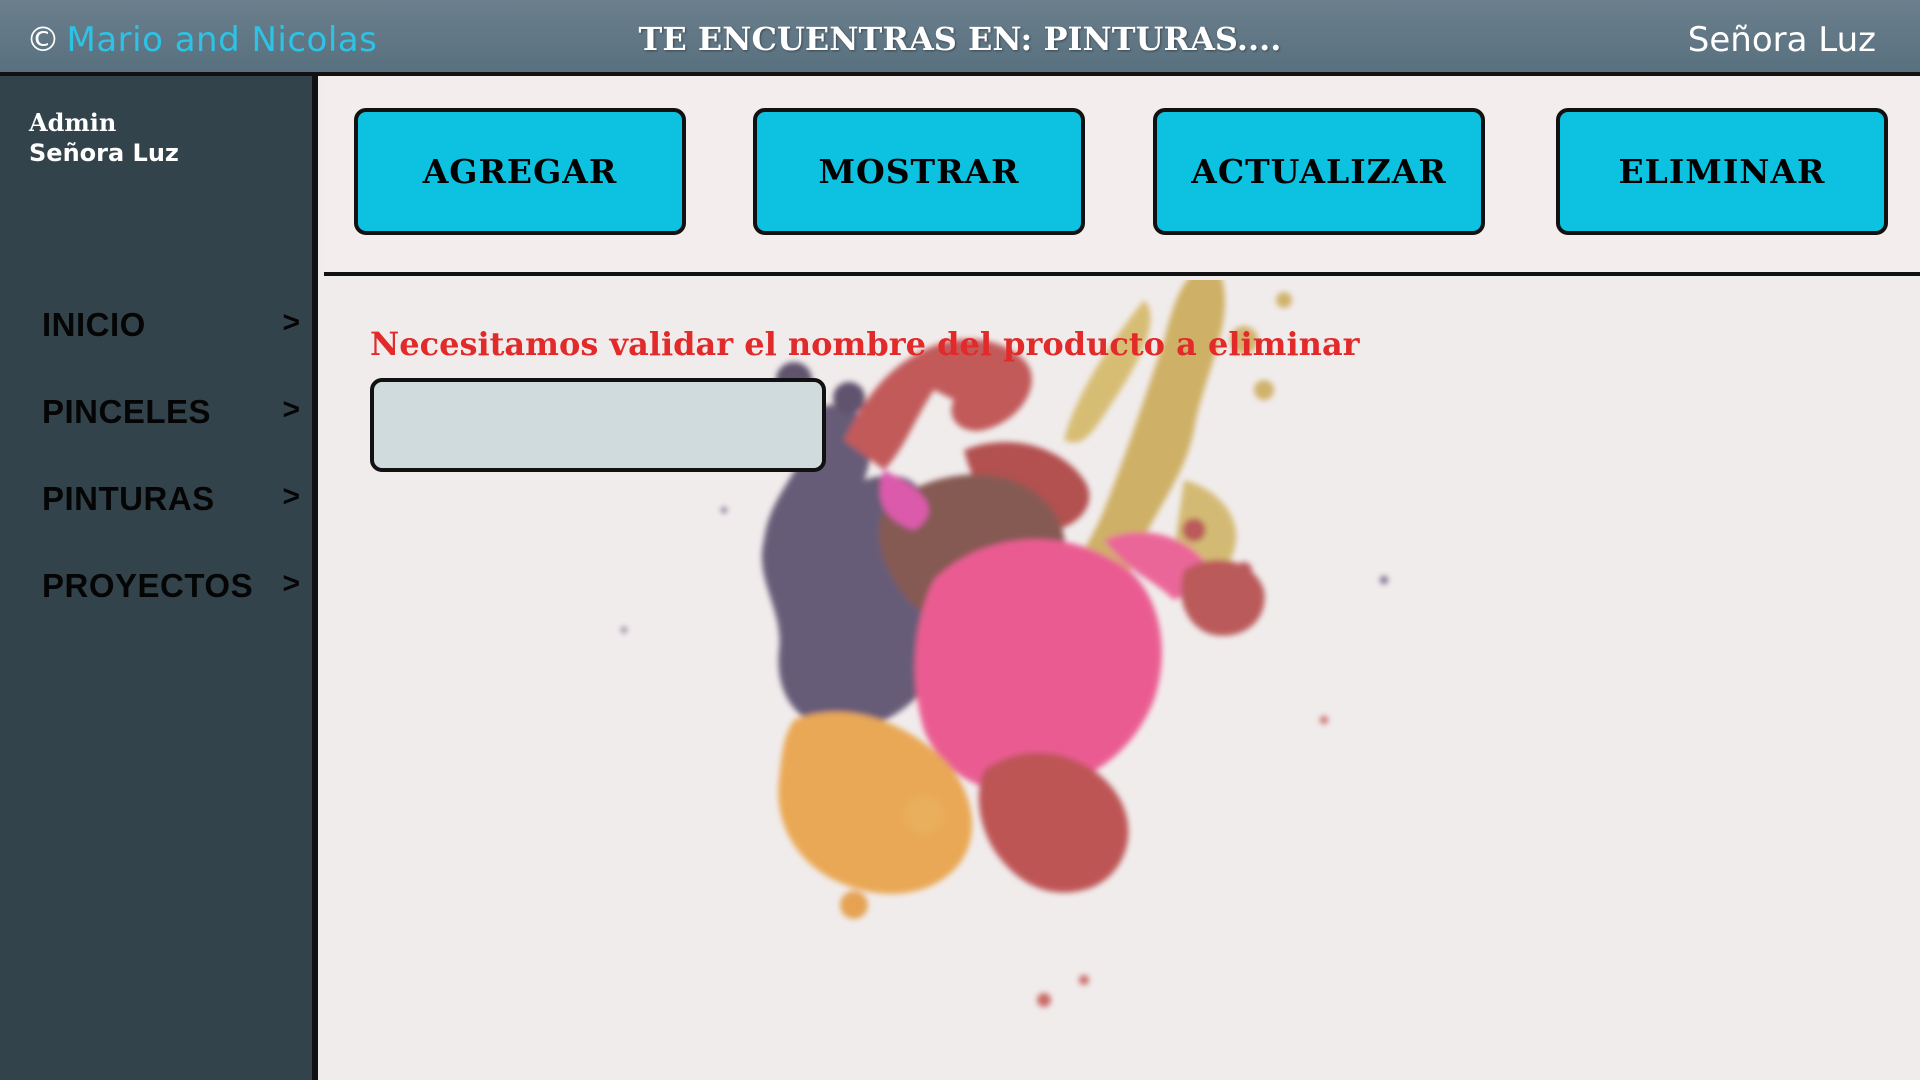  Describe the element at coordinates (919, 171) in the screenshot. I see `show-button: MOSTRAR` at that location.